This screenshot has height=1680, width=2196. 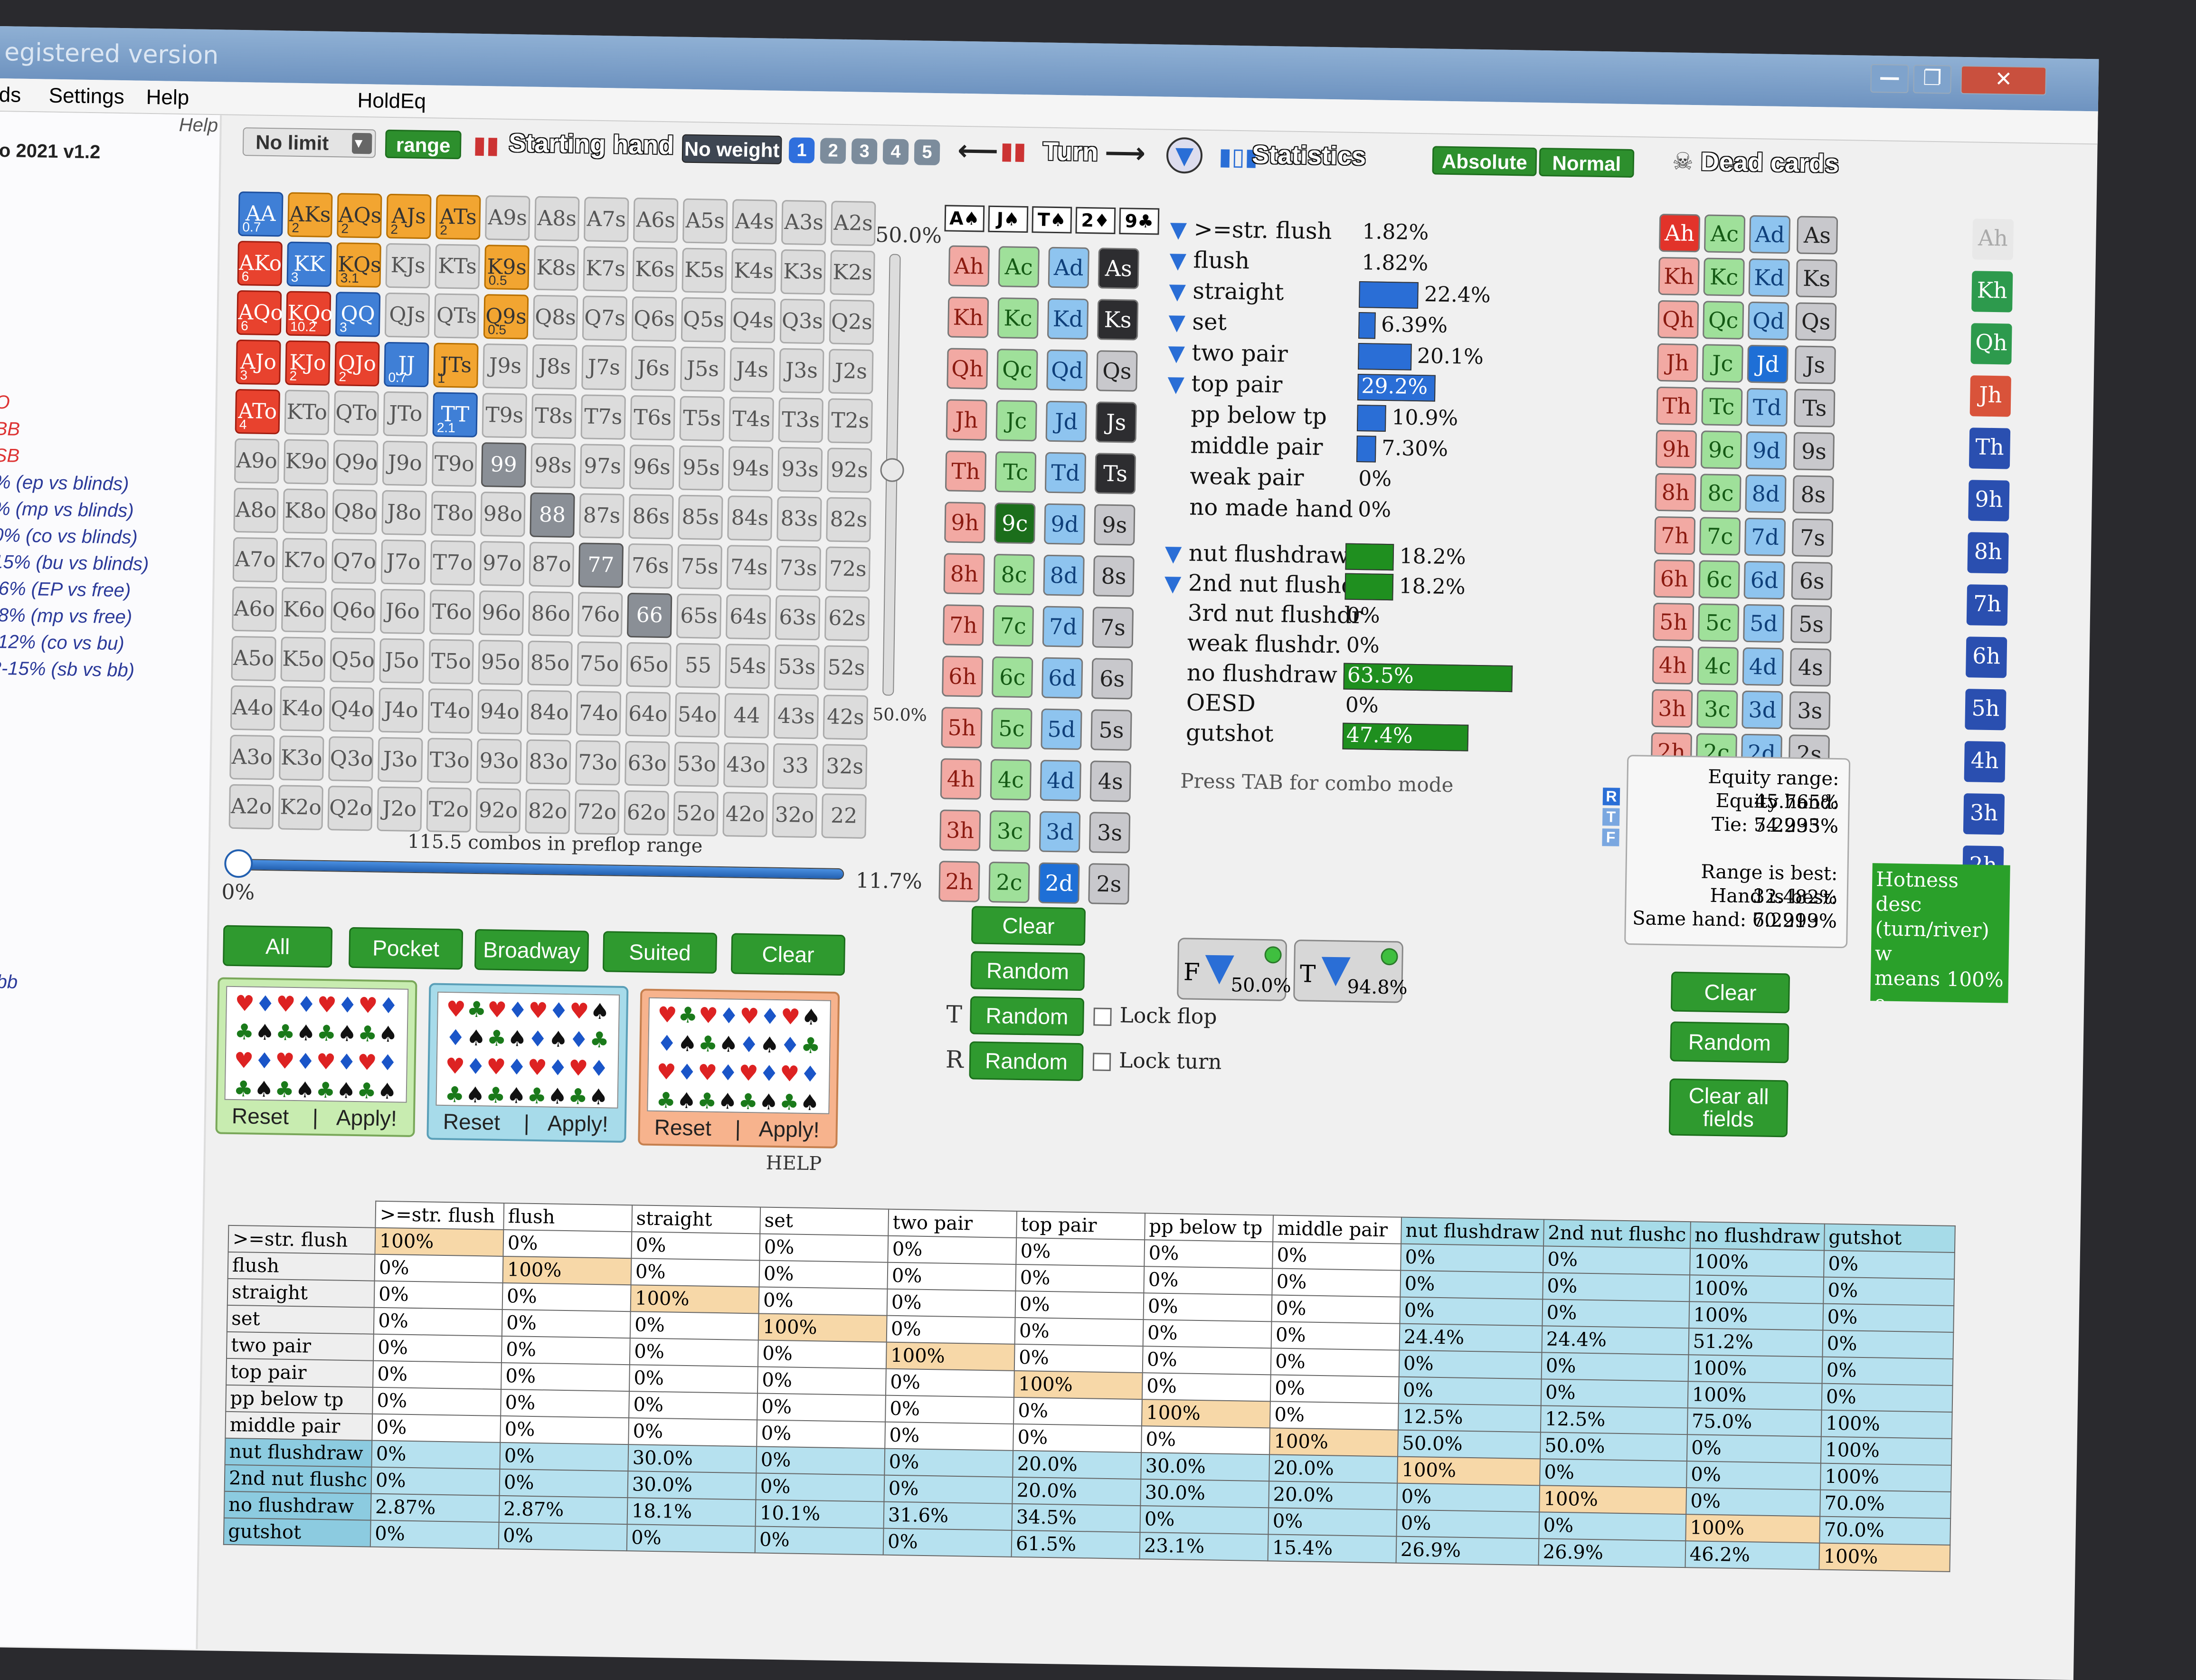 I want to click on dead-card-8h: 8h, so click(x=1675, y=493).